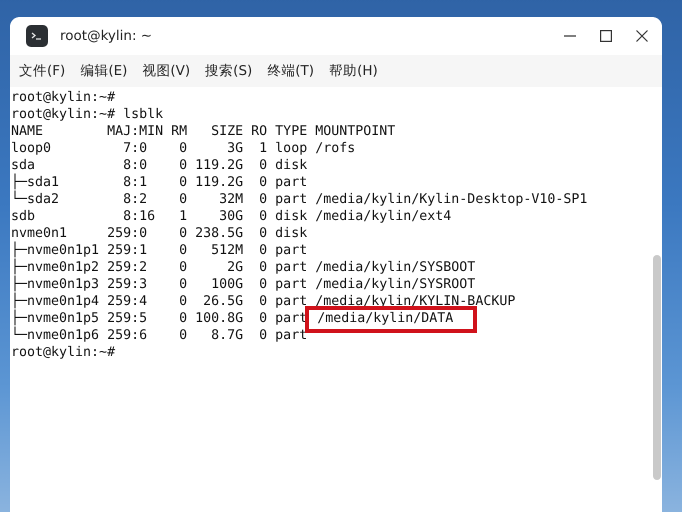 Image resolution: width=682 pixels, height=512 pixels. Describe the element at coordinates (159, 233) in the screenshot. I see `terminal-line: nvme0n1 259:0 0 238.5G 0 disk` at that location.